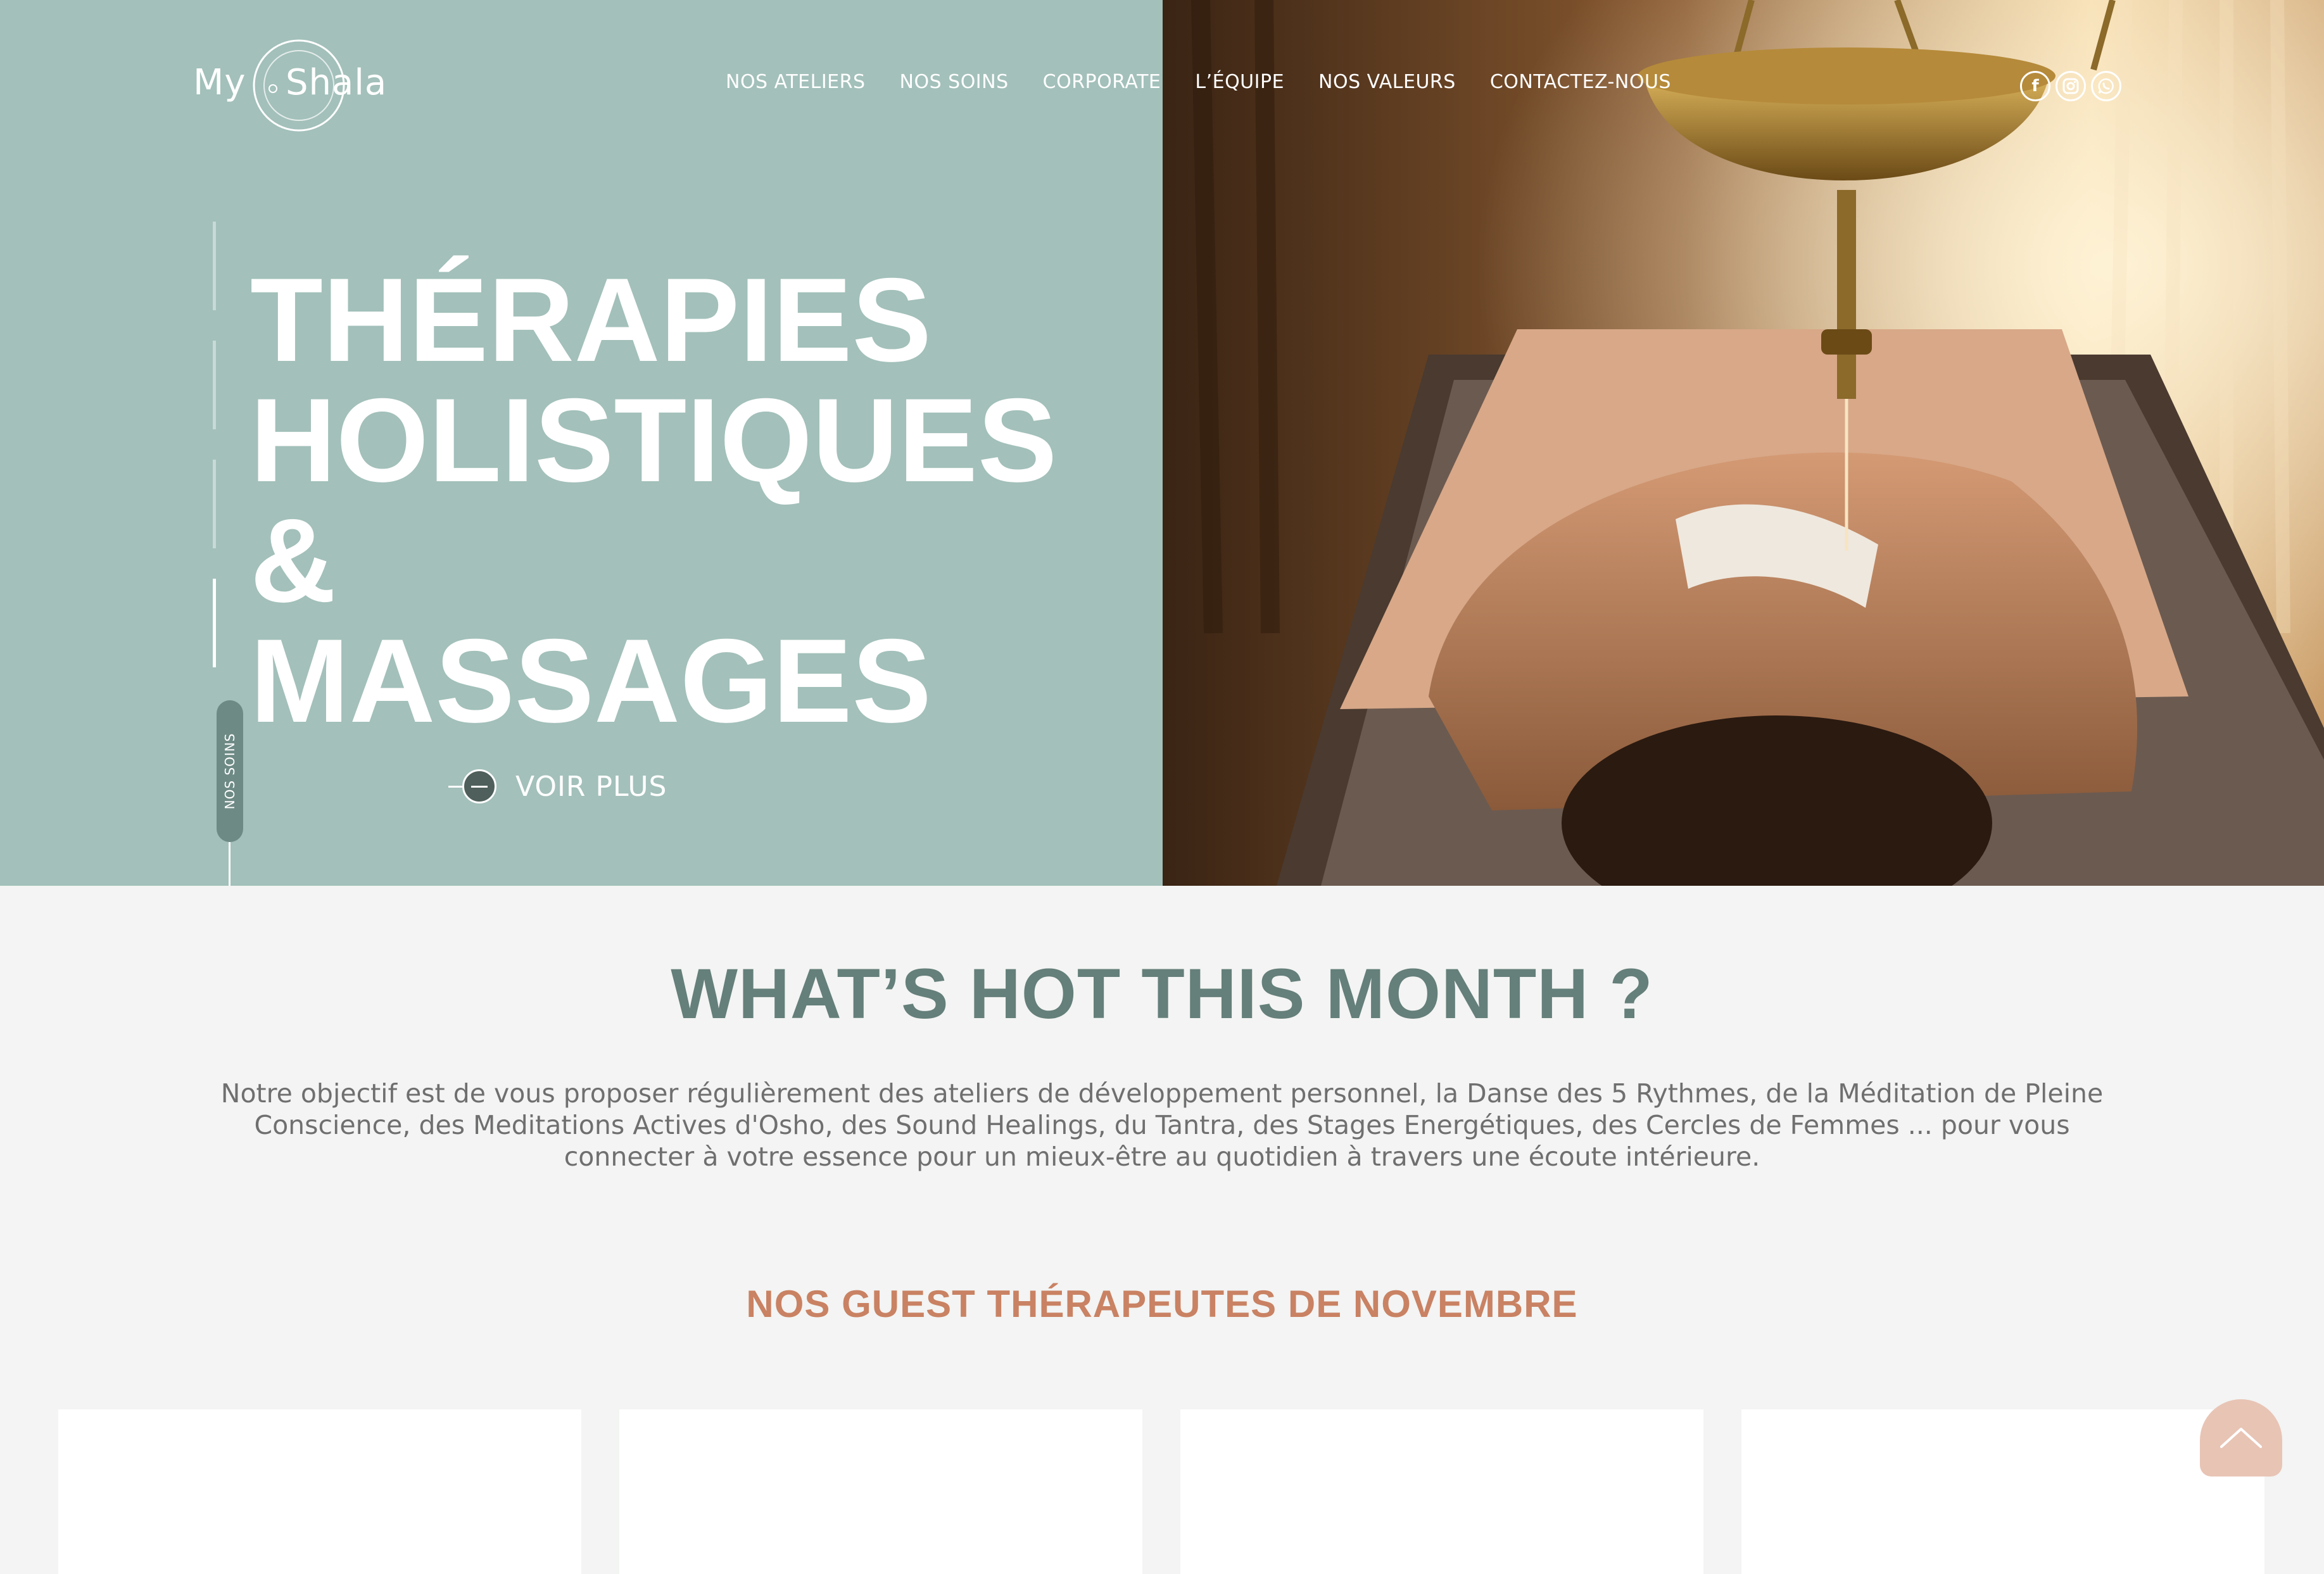 The height and width of the screenshot is (1574, 2324). I want to click on facebook-glyph: f, so click(2035, 87).